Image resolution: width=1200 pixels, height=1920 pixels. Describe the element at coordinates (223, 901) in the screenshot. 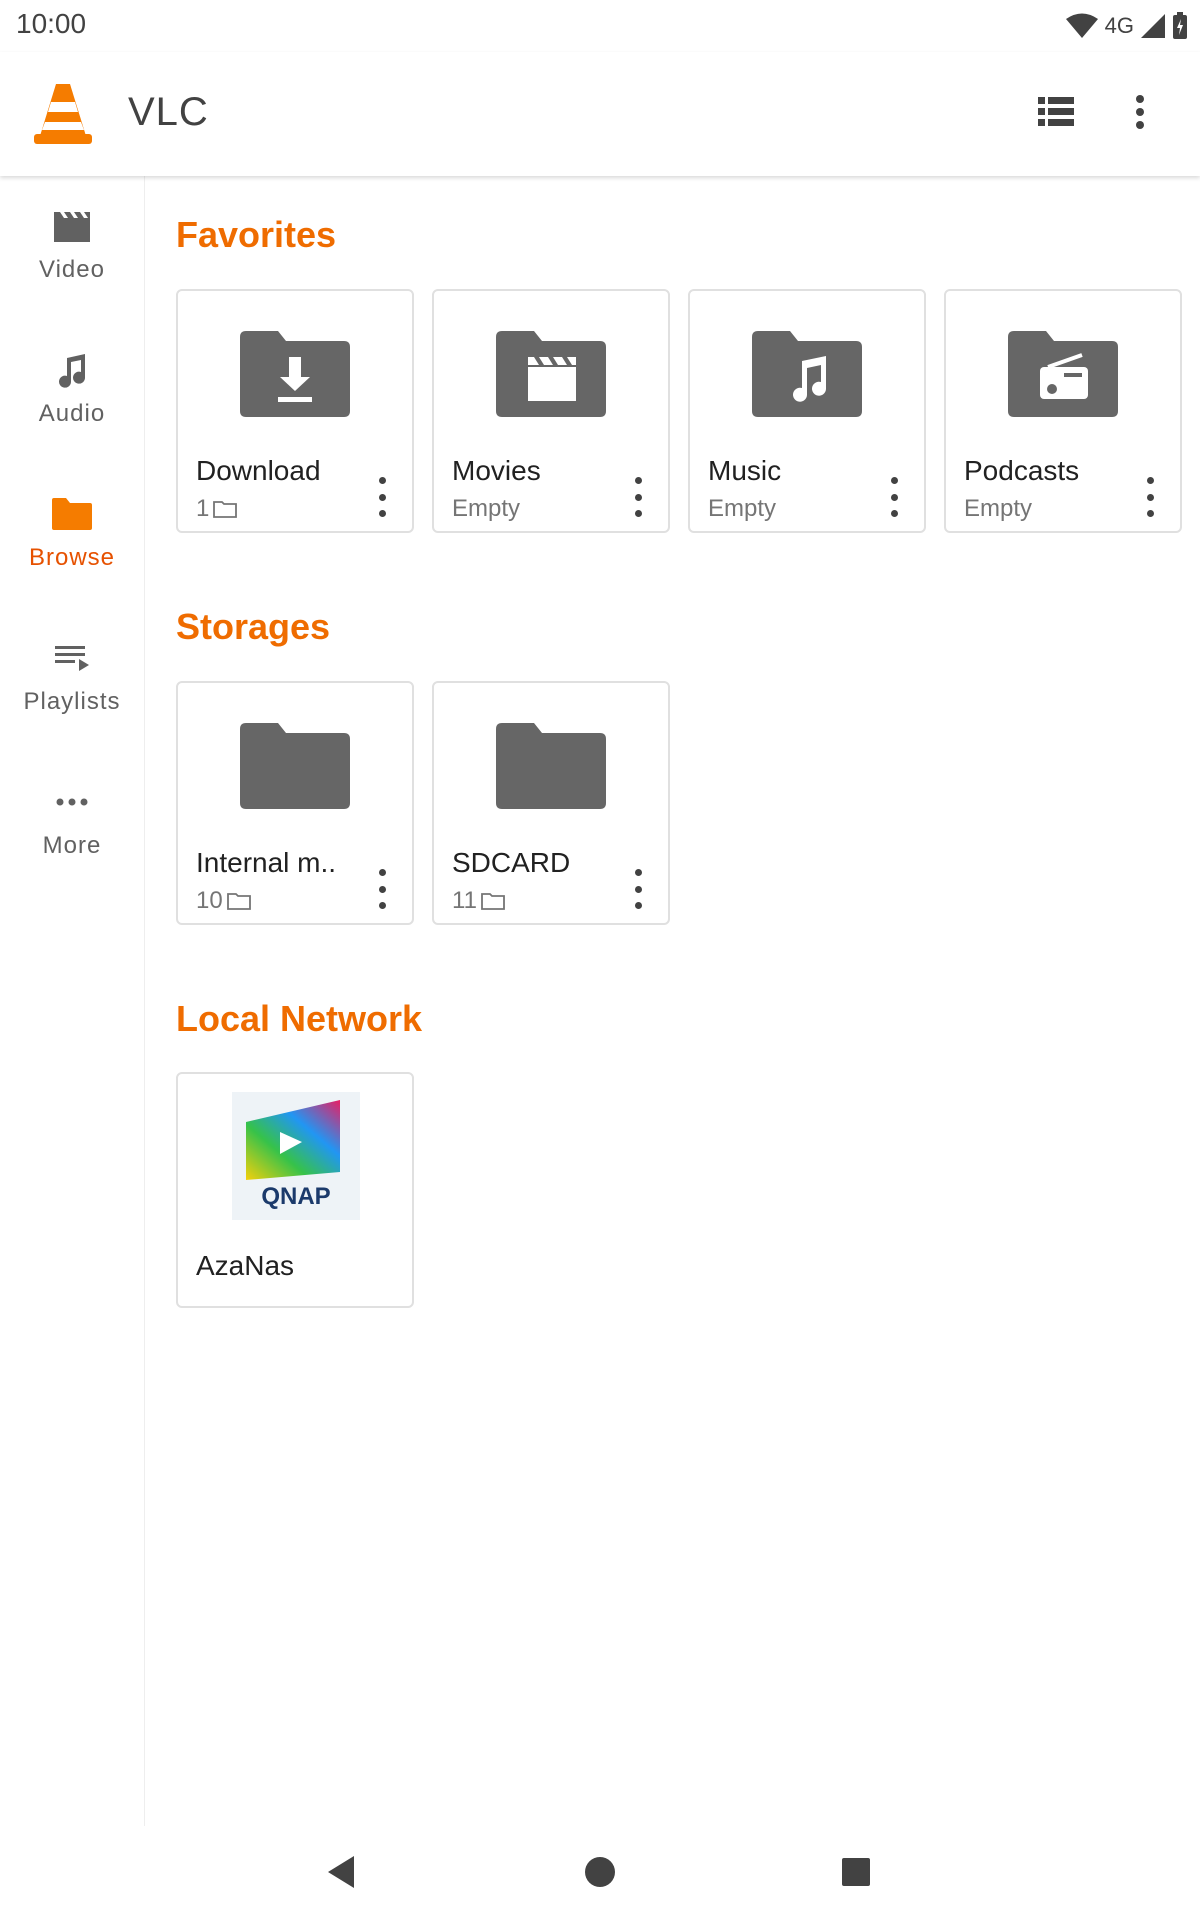

I see `card-subtitle: 10` at that location.